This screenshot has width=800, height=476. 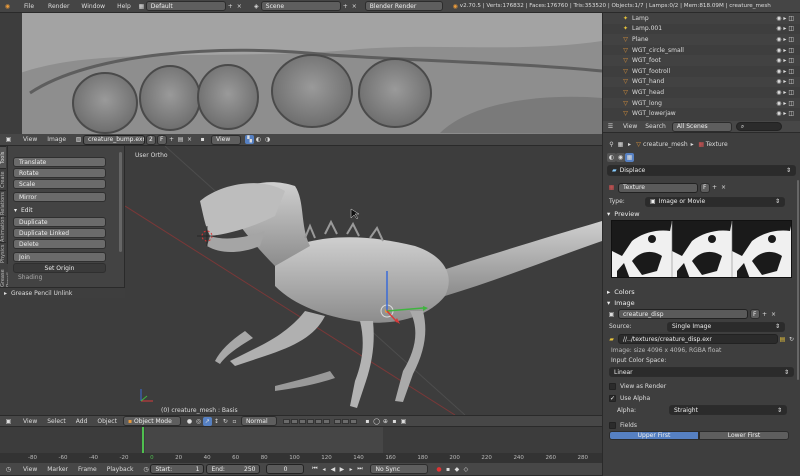 What do you see at coordinates (701, 398) in the screenshot?
I see `use-alpha-row: ✓ Use Alpha` at bounding box center [701, 398].